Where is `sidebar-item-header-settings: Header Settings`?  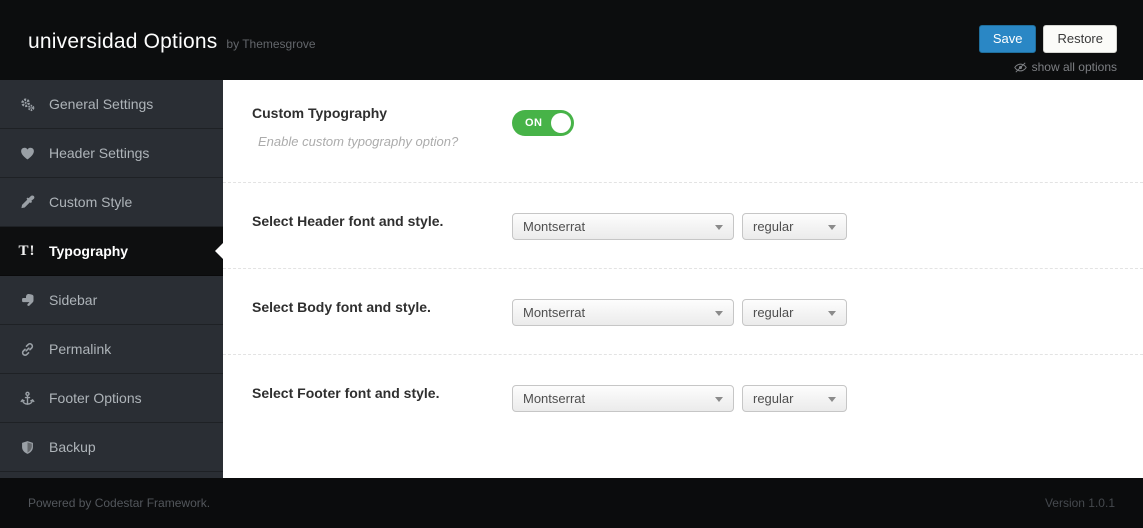
sidebar-item-header-settings: Header Settings is located at coordinates (111, 153).